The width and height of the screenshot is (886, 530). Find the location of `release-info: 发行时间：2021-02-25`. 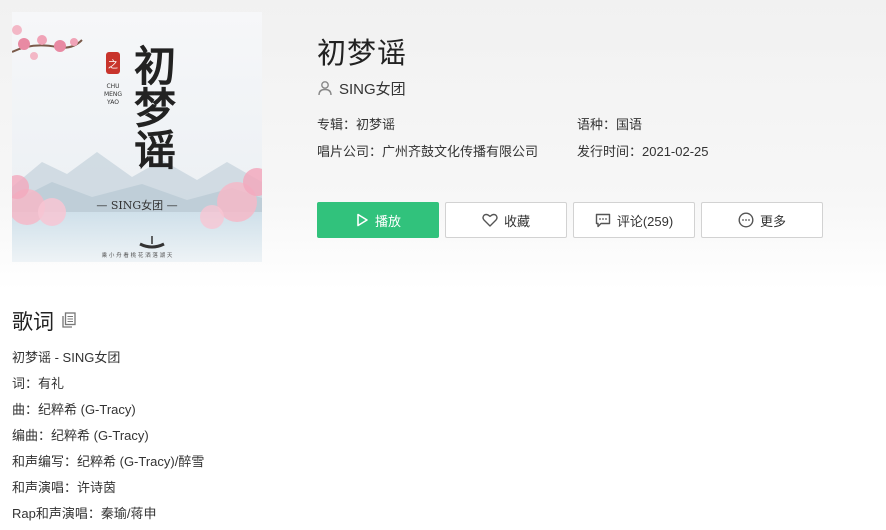

release-info: 发行时间：2021-02-25 is located at coordinates (643, 150).